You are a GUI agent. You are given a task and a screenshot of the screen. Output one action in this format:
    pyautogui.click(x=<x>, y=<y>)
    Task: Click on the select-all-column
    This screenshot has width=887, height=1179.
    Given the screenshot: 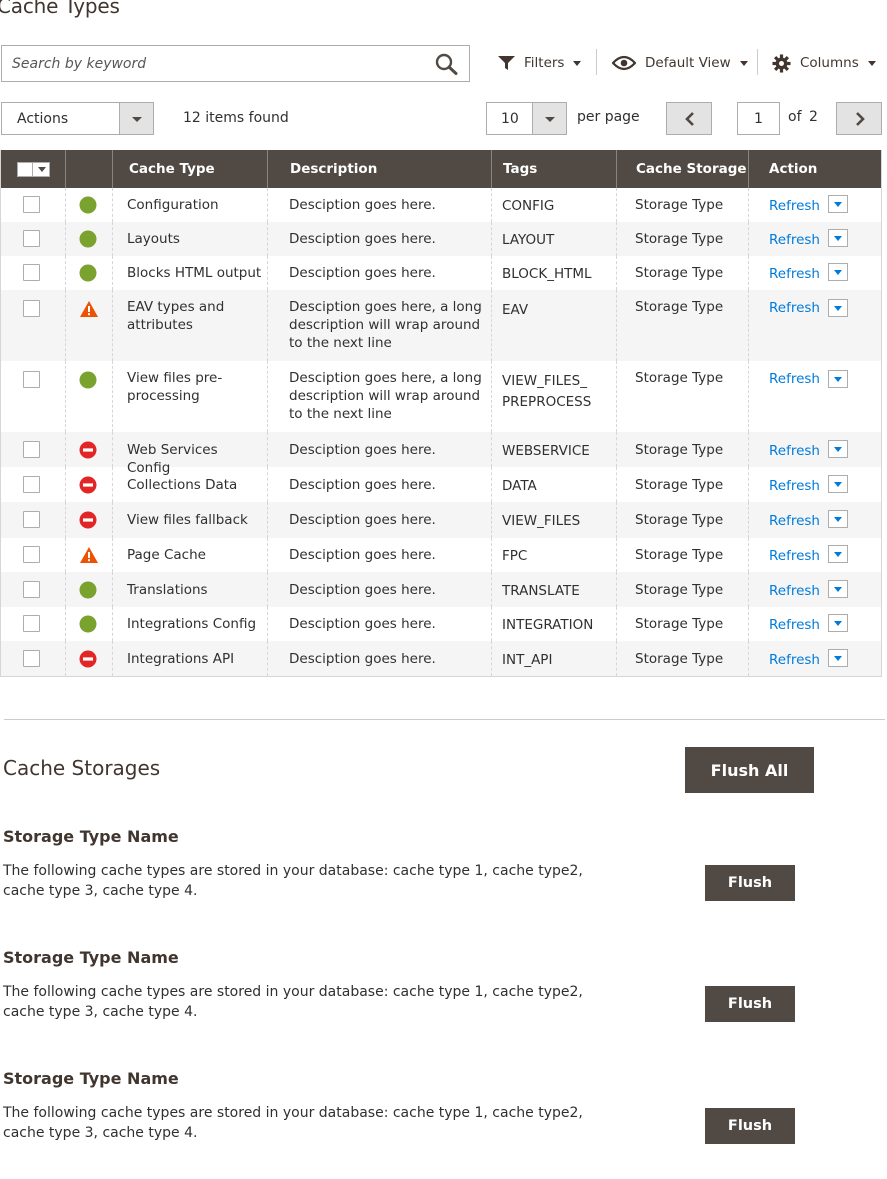 What is the action you would take?
    pyautogui.click(x=33, y=169)
    